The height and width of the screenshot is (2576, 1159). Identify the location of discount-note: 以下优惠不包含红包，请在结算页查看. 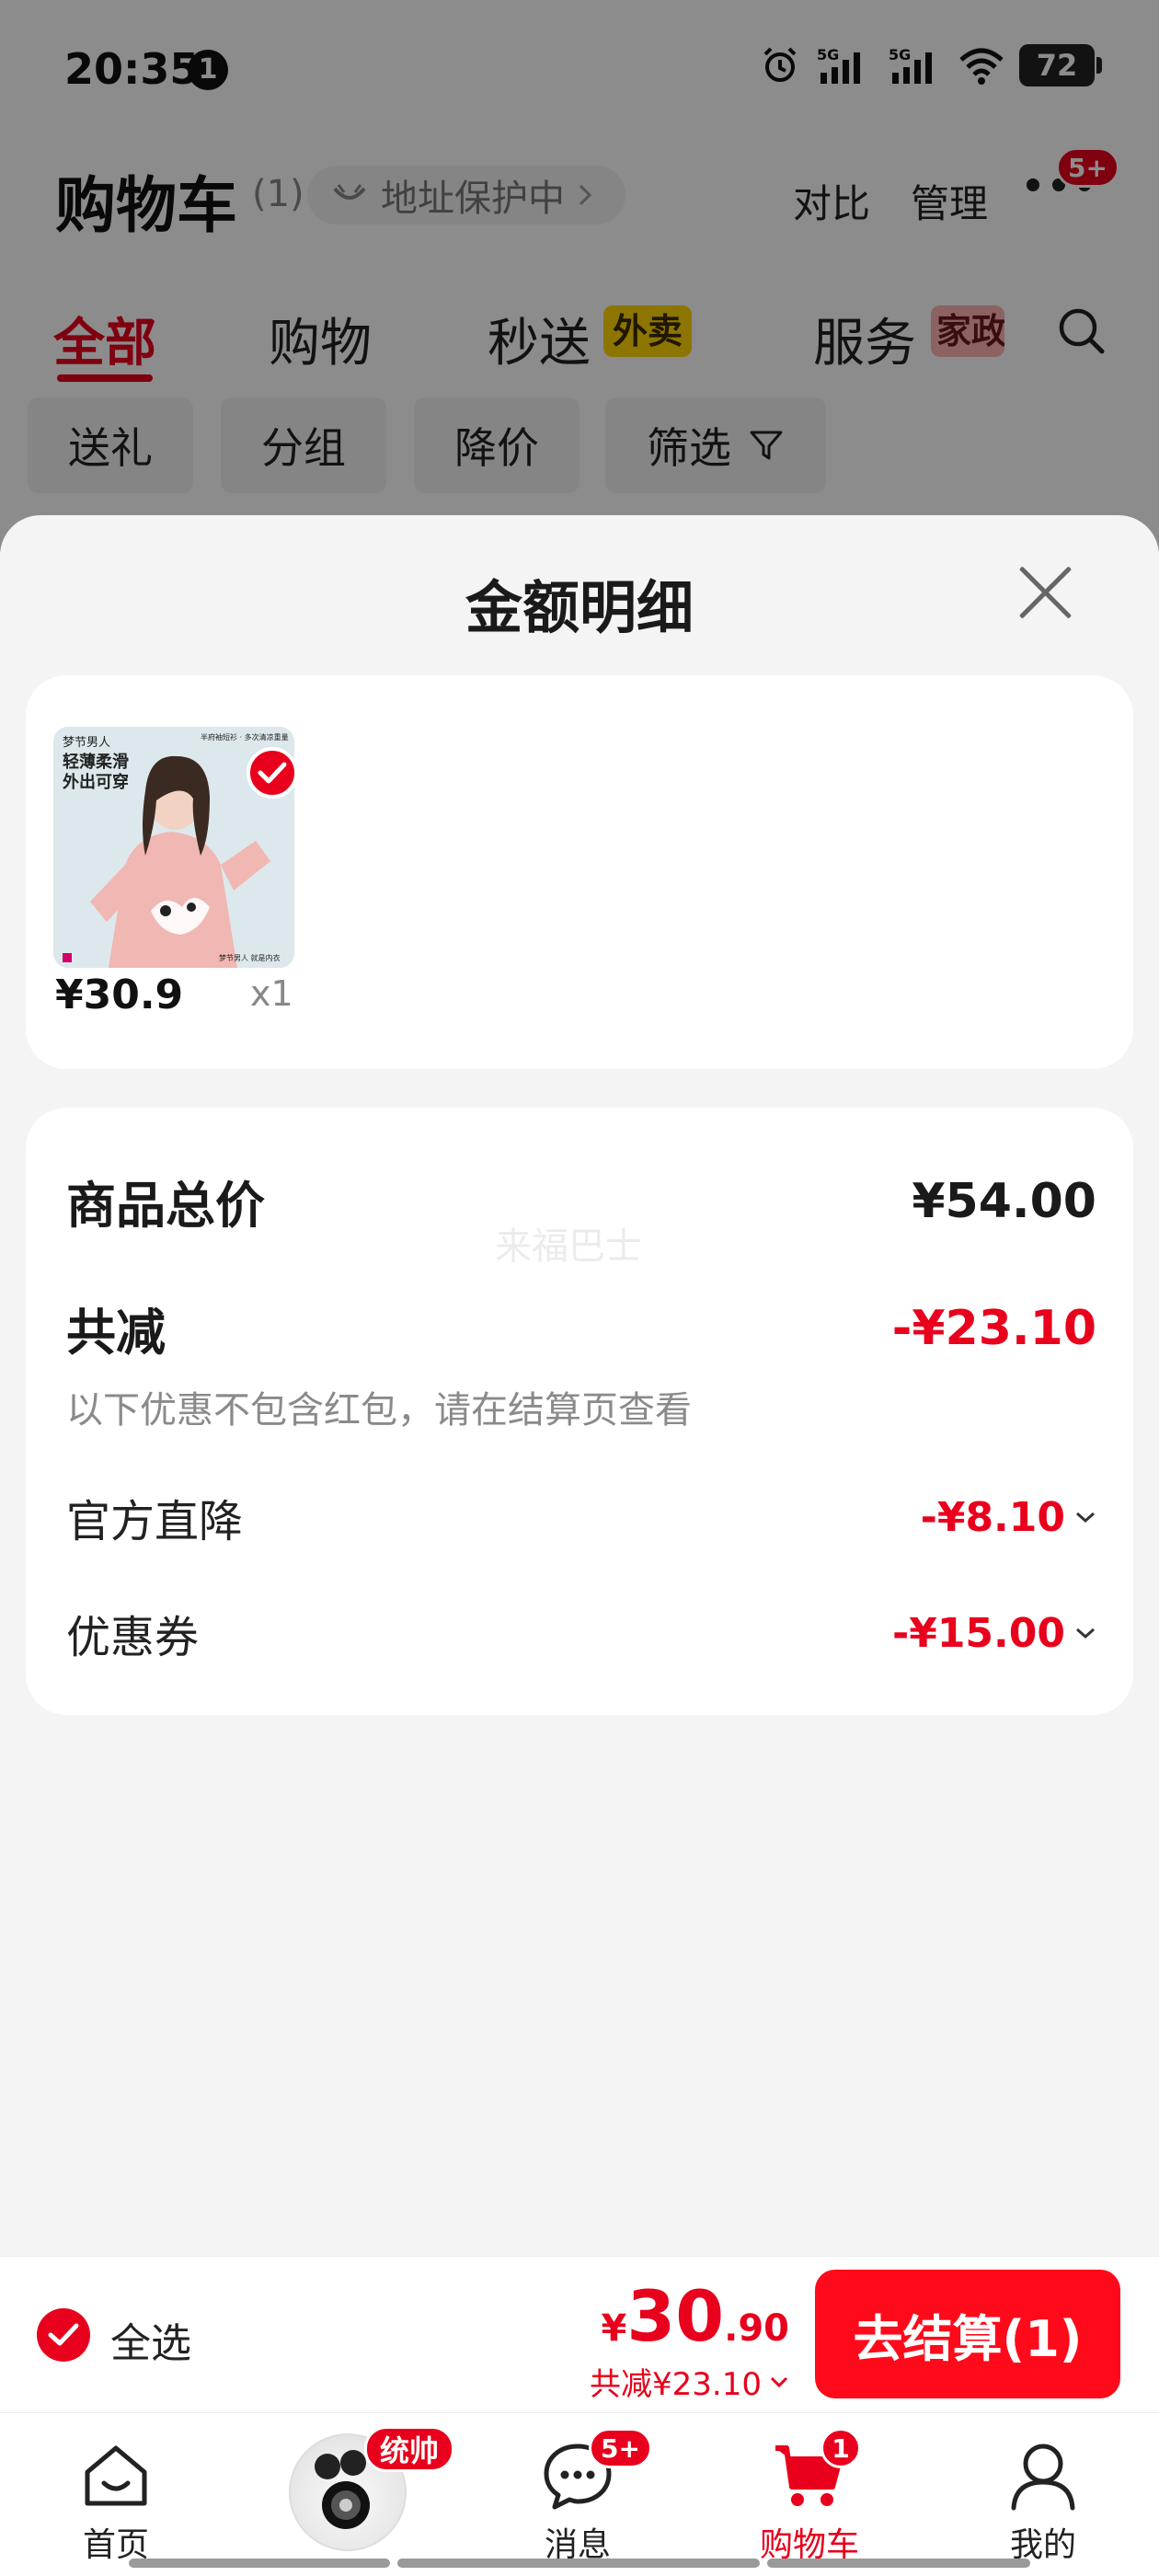
(379, 1410).